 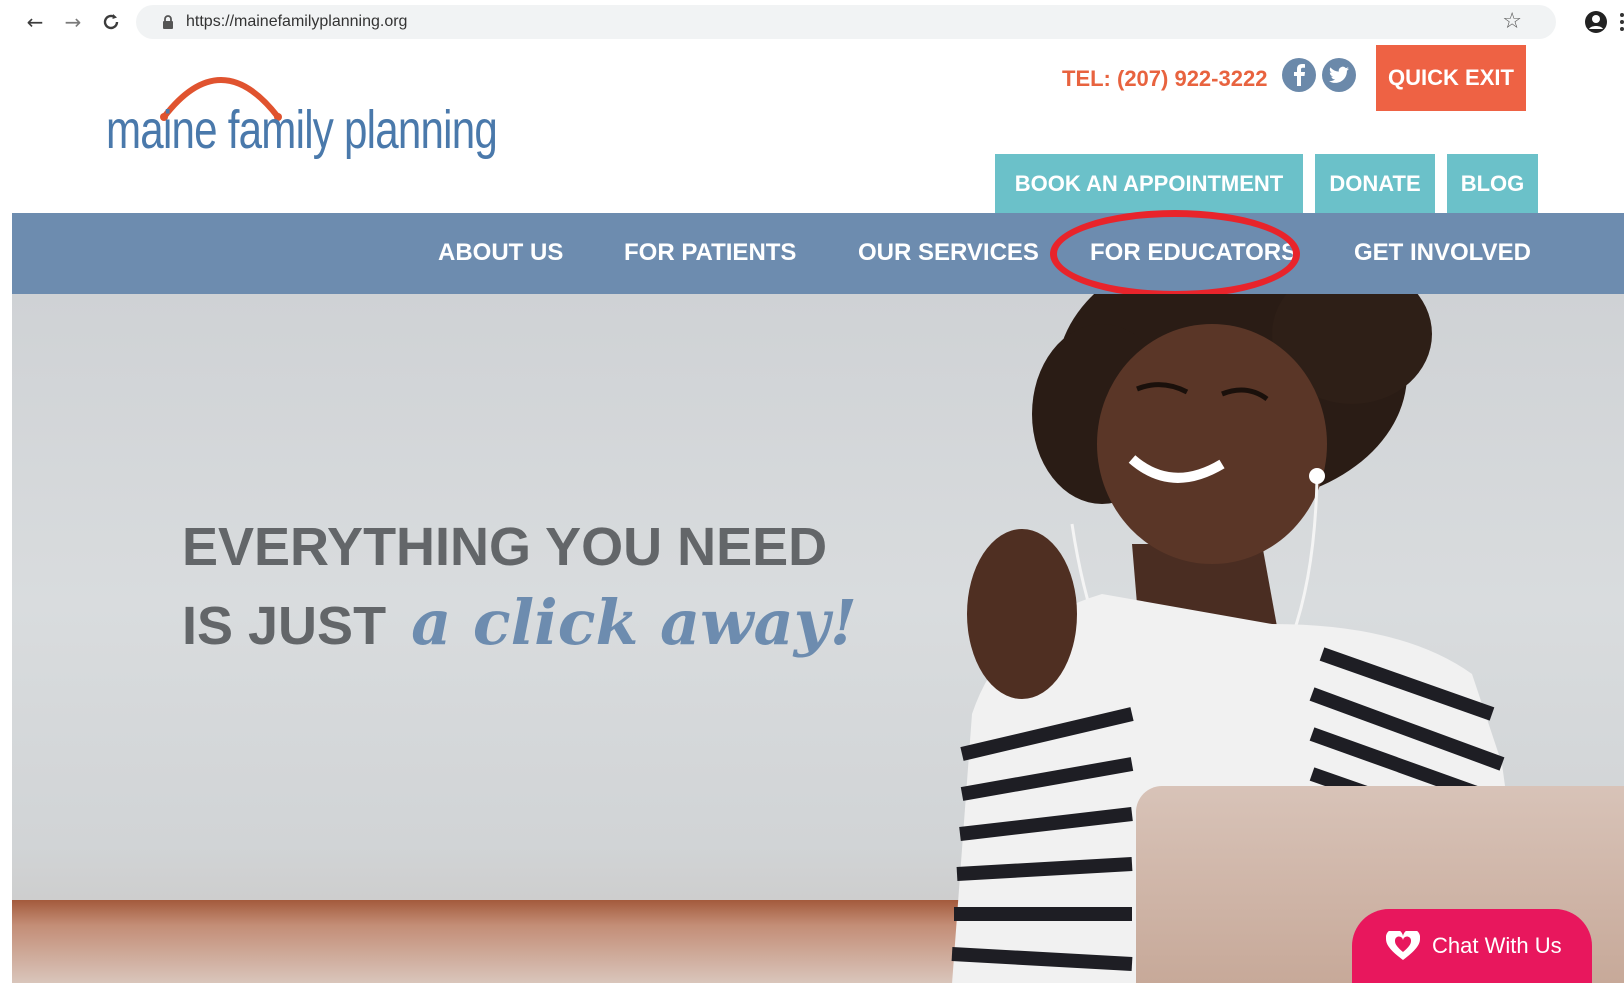 I want to click on donate-button: DONATE, so click(x=1375, y=184).